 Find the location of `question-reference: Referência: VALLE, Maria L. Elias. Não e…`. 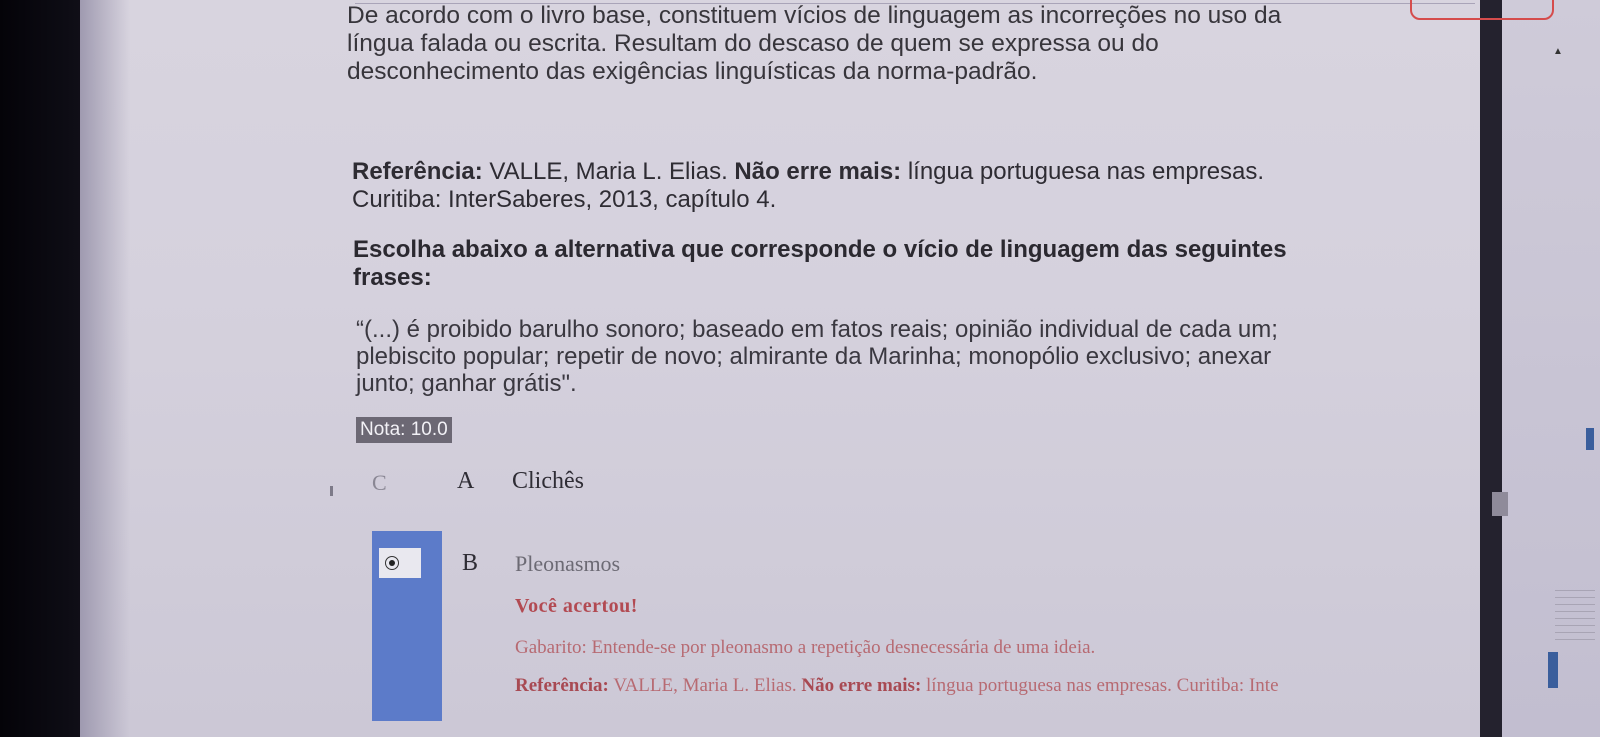

question-reference: Referência: VALLE, Maria L. Elias. Não e… is located at coordinates (852, 186).